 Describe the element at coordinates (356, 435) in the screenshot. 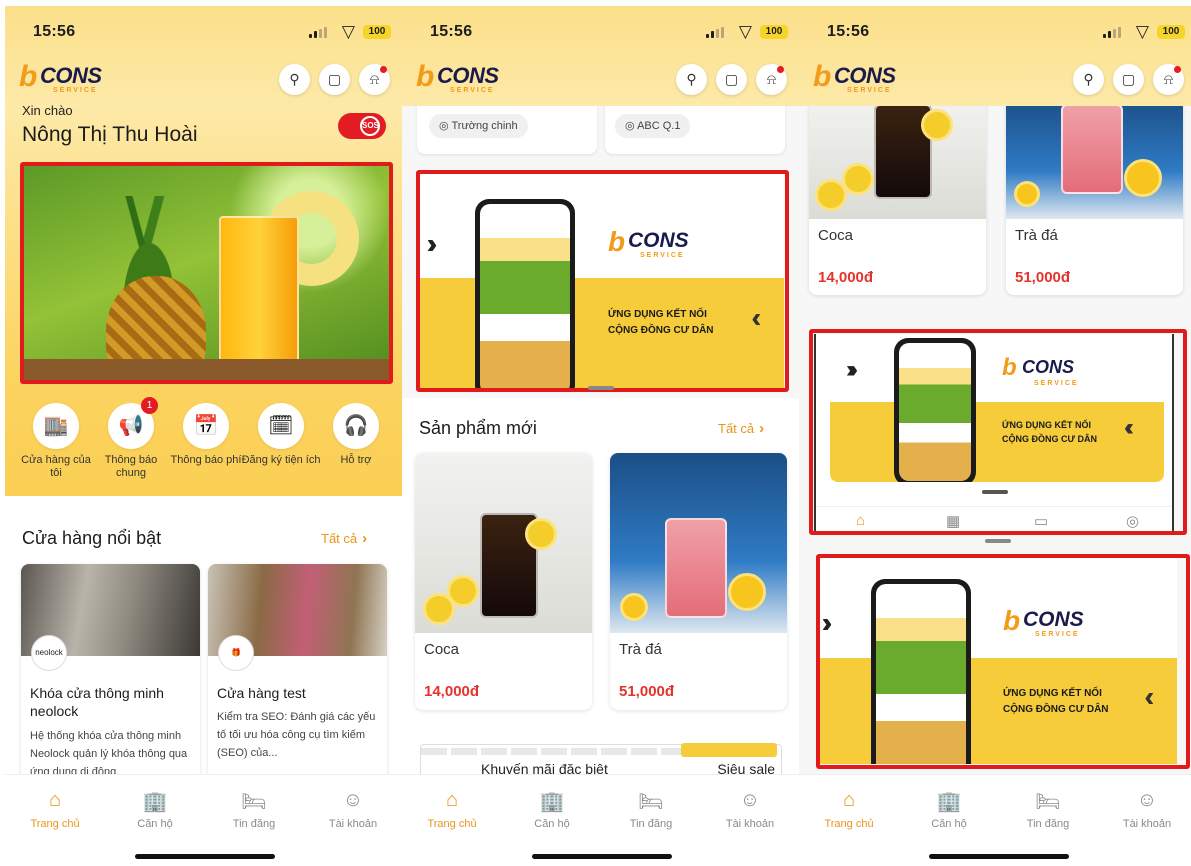

I see `quick-action-support: 🎧 Hỗ trợ` at that location.